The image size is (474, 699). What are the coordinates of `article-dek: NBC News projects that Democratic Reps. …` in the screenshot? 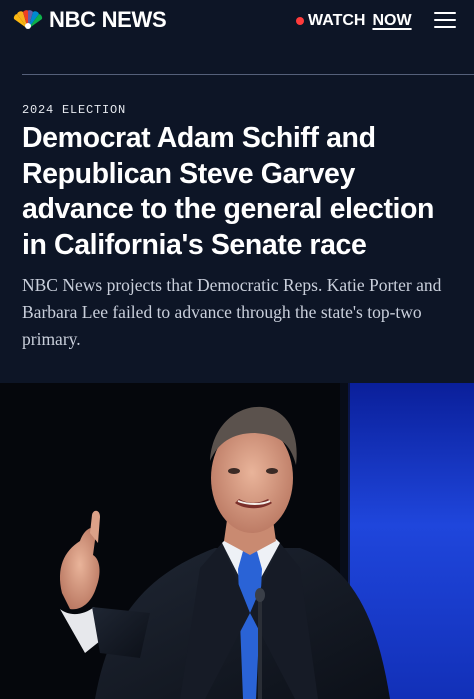 It's located at (232, 312).